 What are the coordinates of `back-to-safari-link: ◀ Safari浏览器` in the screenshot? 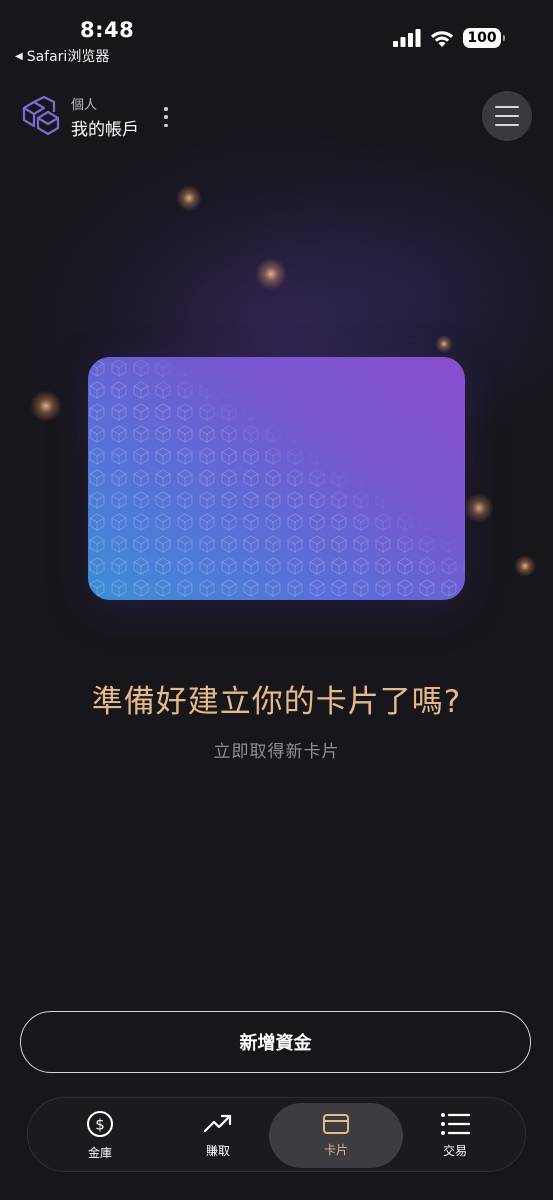 It's located at (62, 56).